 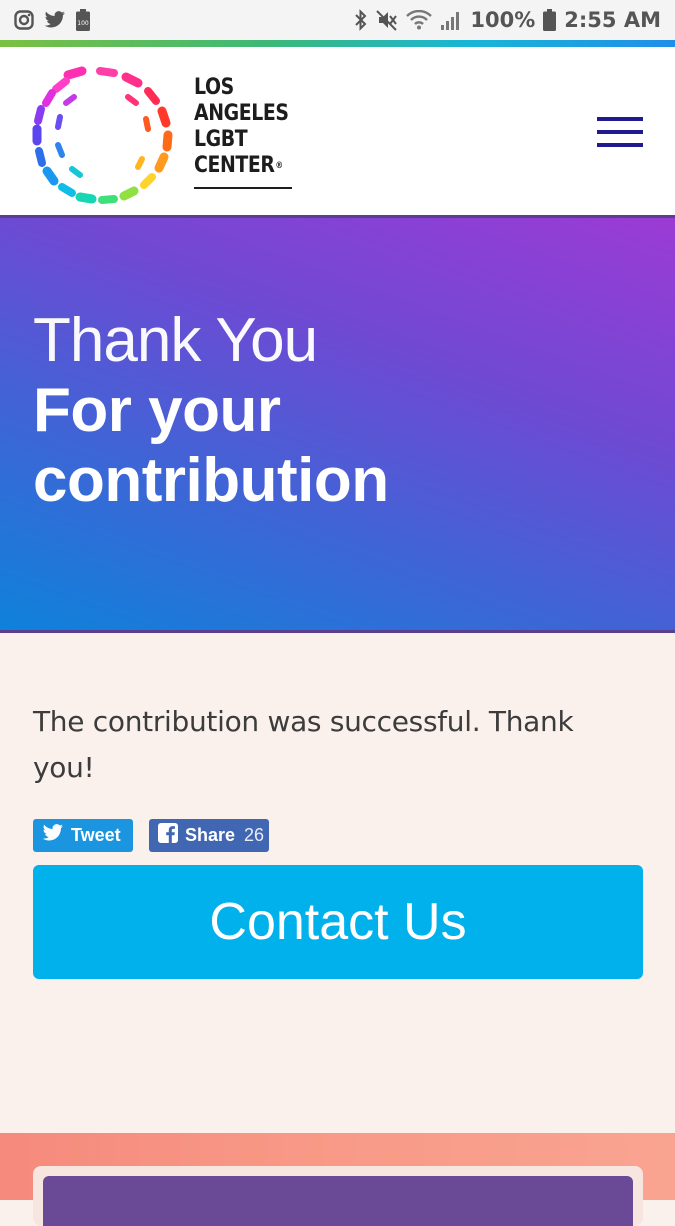 What do you see at coordinates (234, 165) in the screenshot?
I see `logo-line-4-text: CENTER` at bounding box center [234, 165].